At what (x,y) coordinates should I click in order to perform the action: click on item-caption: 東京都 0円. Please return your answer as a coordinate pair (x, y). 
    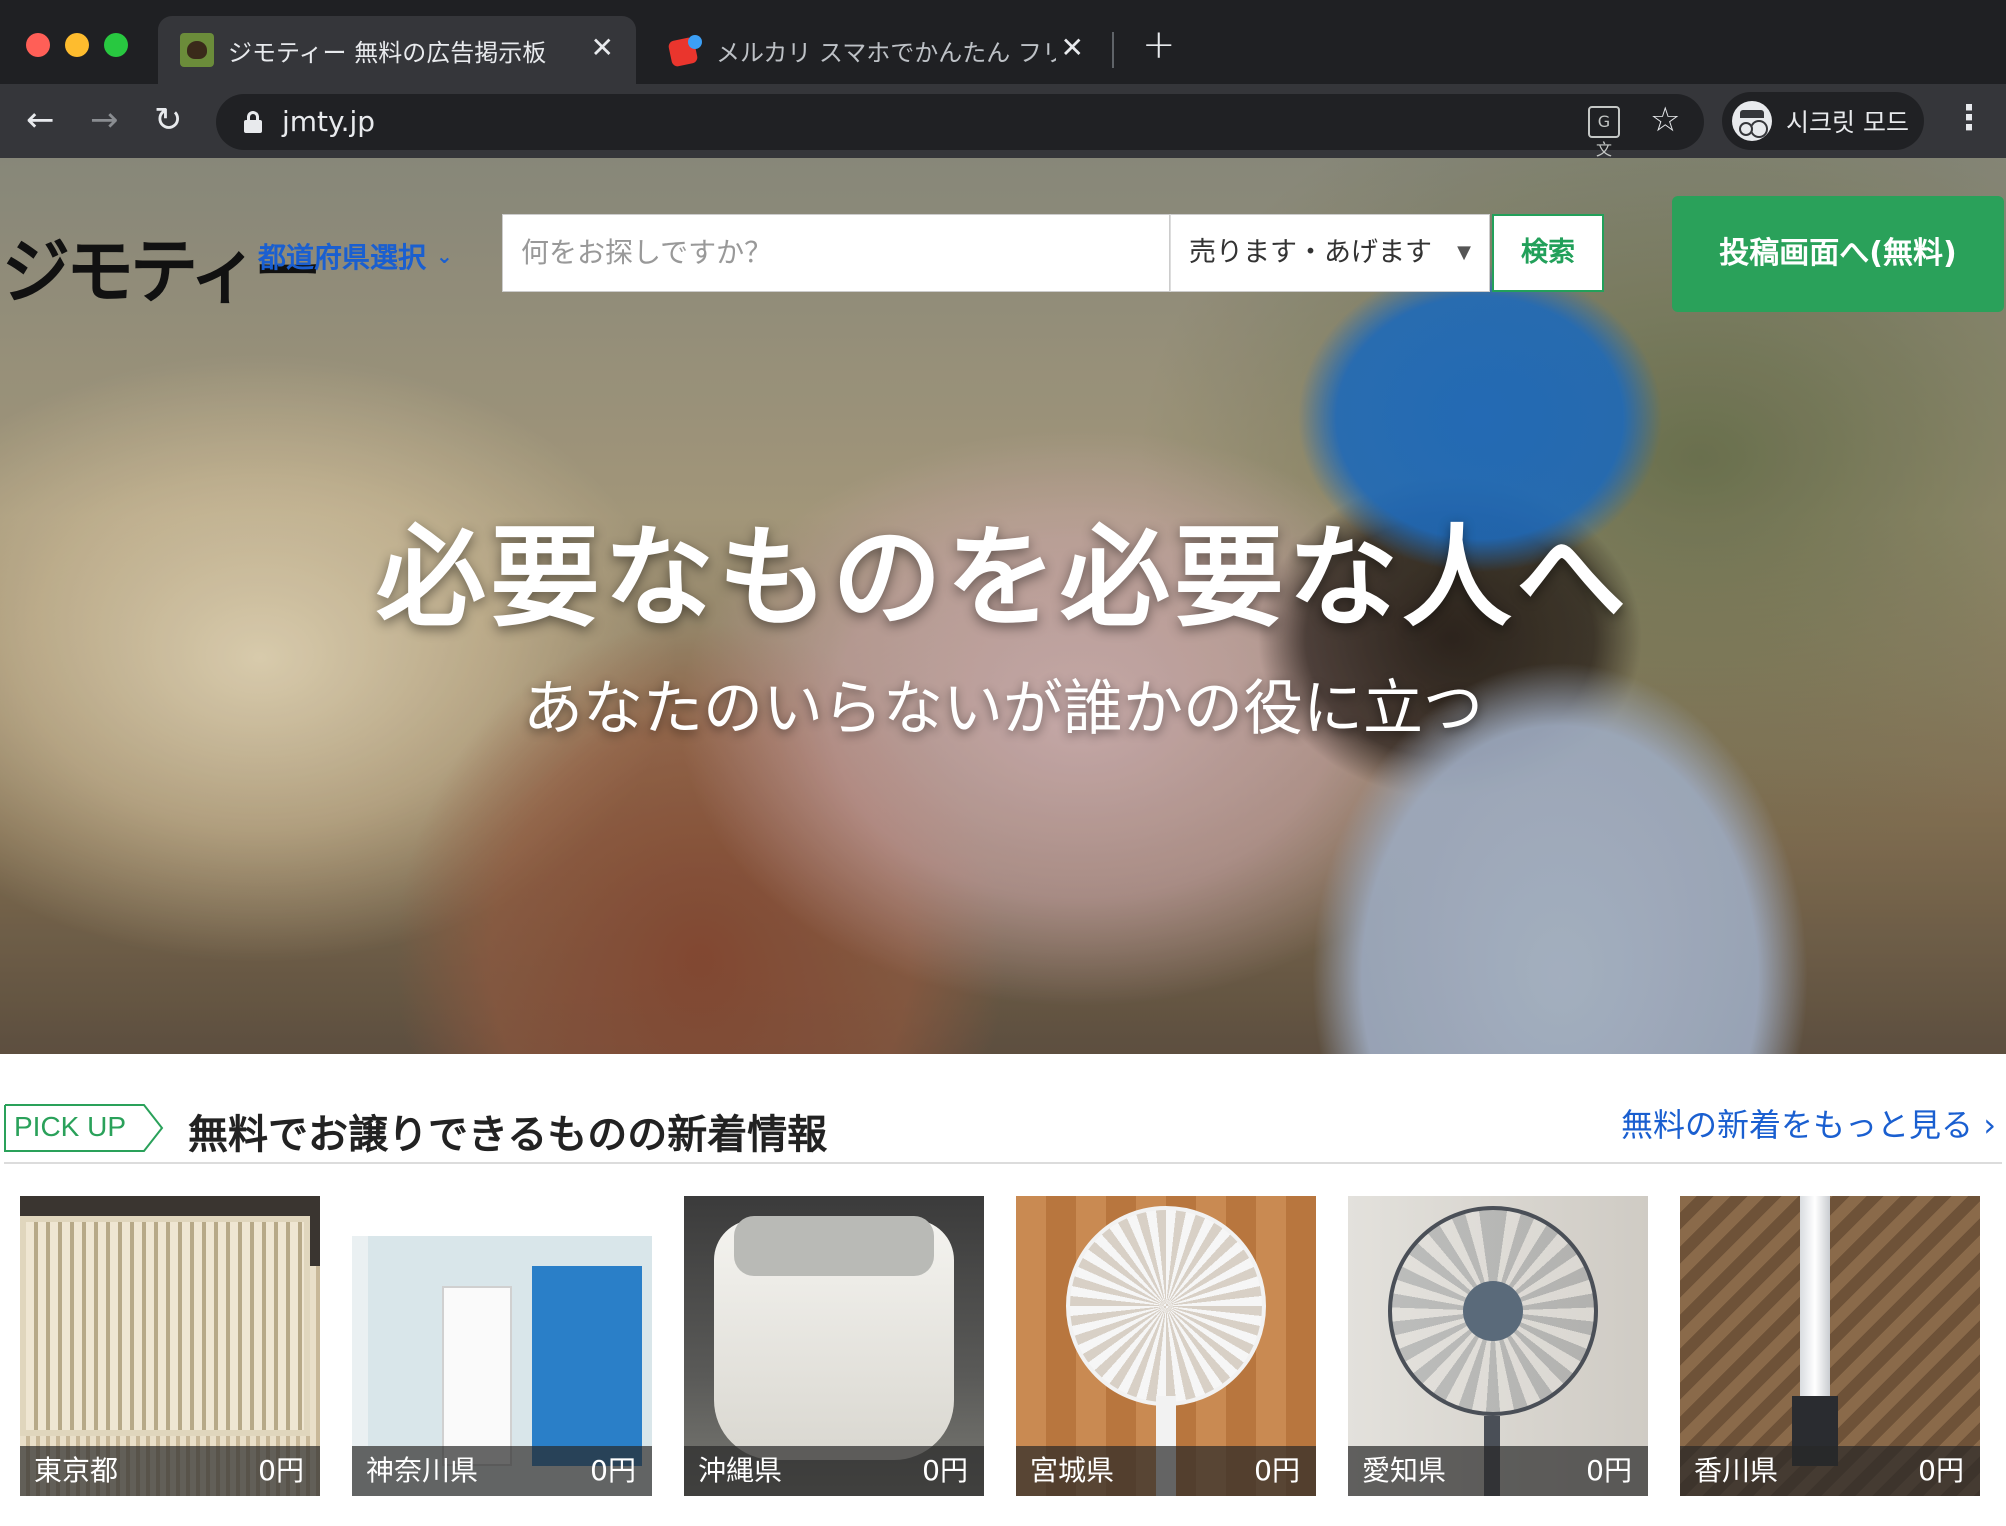
    Looking at the image, I should click on (170, 1471).